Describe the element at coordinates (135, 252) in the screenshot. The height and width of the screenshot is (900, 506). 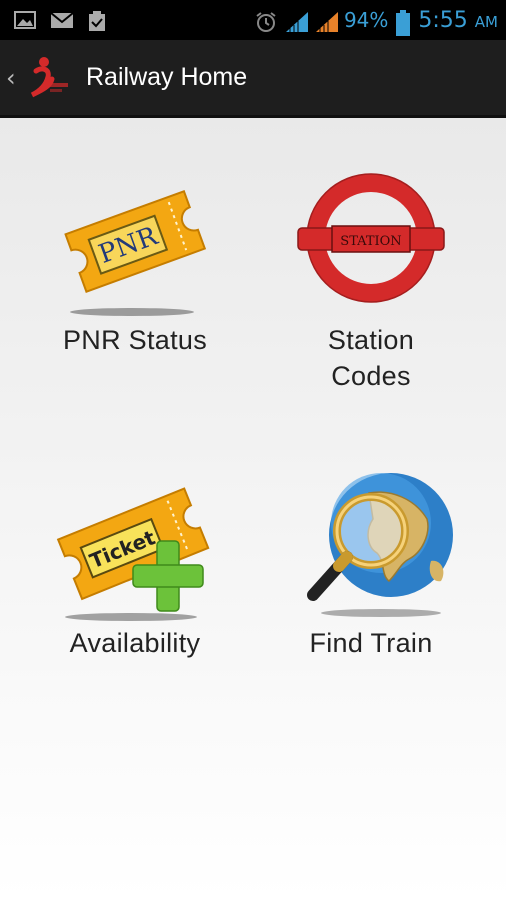
I see `pnr-ticket-icon: PNR` at that location.